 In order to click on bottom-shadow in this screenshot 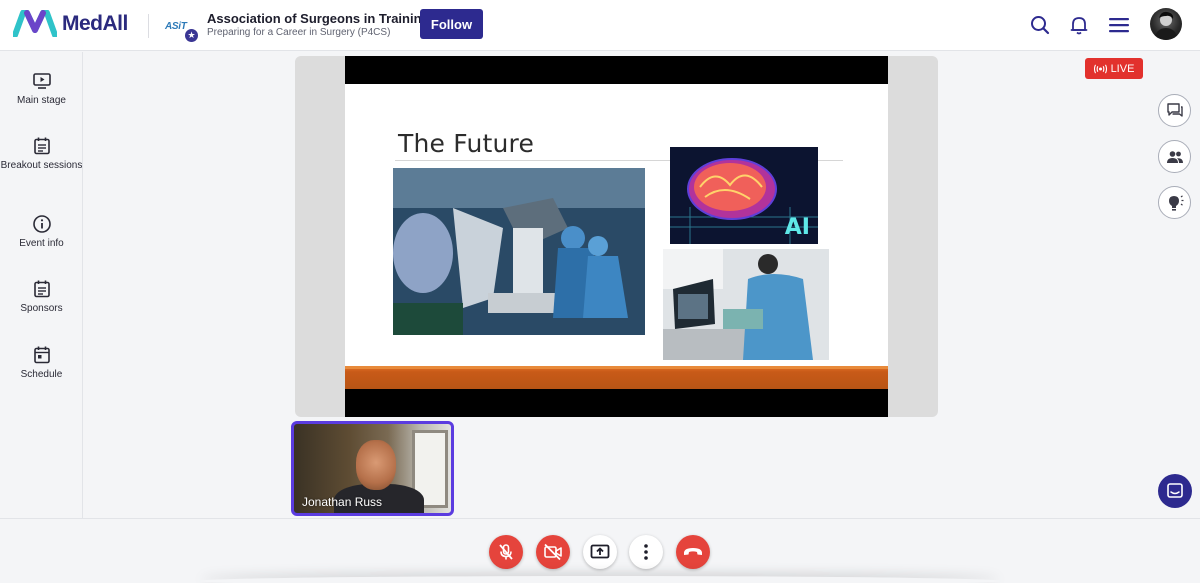, I will do `click(600, 579)`.